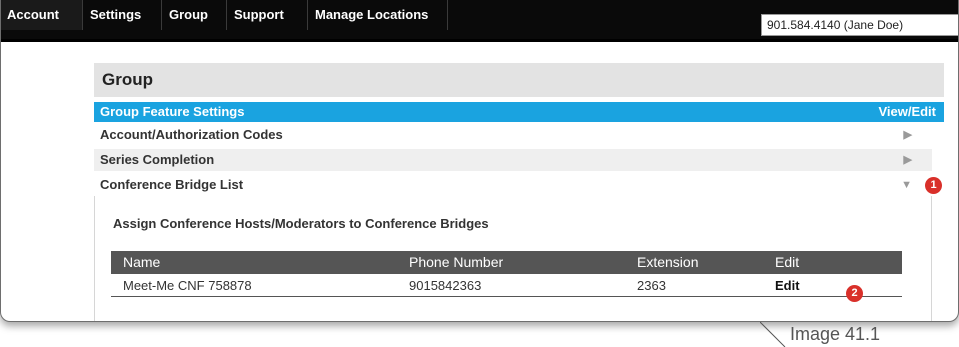  What do you see at coordinates (519, 112) in the screenshot?
I see `group-feature-settings-bar: Group Feature Settings View/Edit` at bounding box center [519, 112].